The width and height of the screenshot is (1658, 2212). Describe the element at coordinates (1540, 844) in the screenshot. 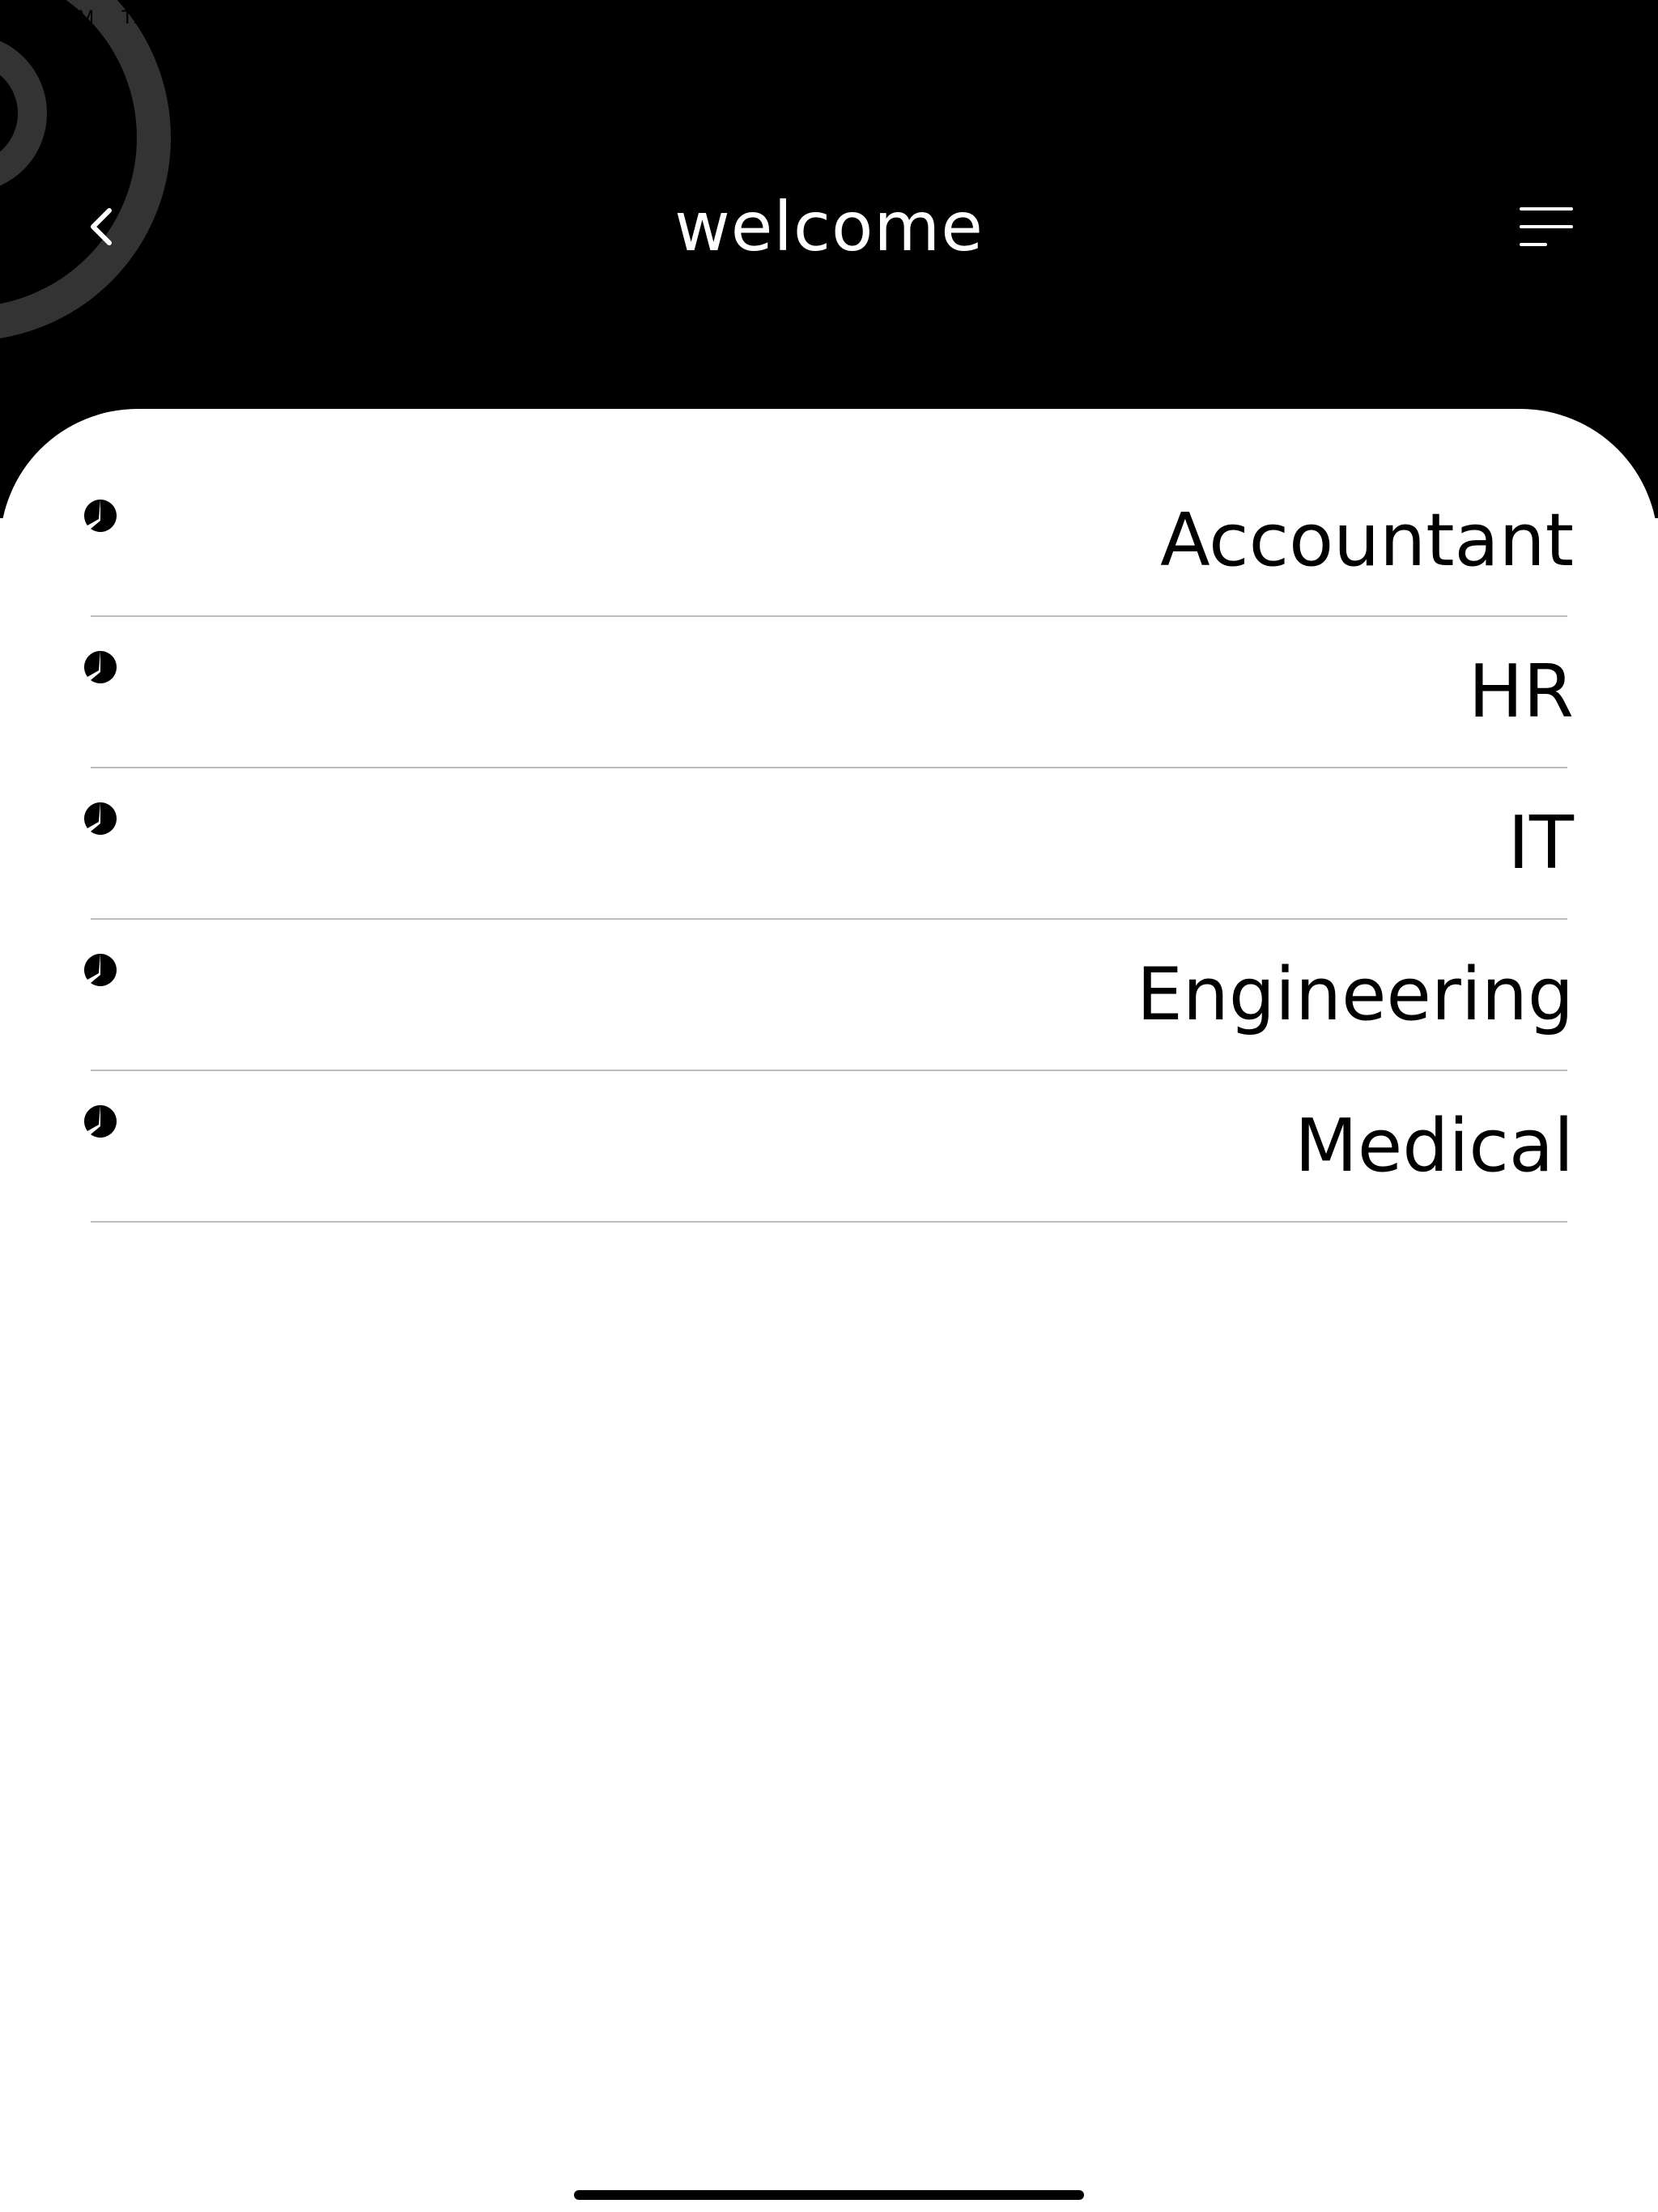

I see `list-item-label: IT` at that location.